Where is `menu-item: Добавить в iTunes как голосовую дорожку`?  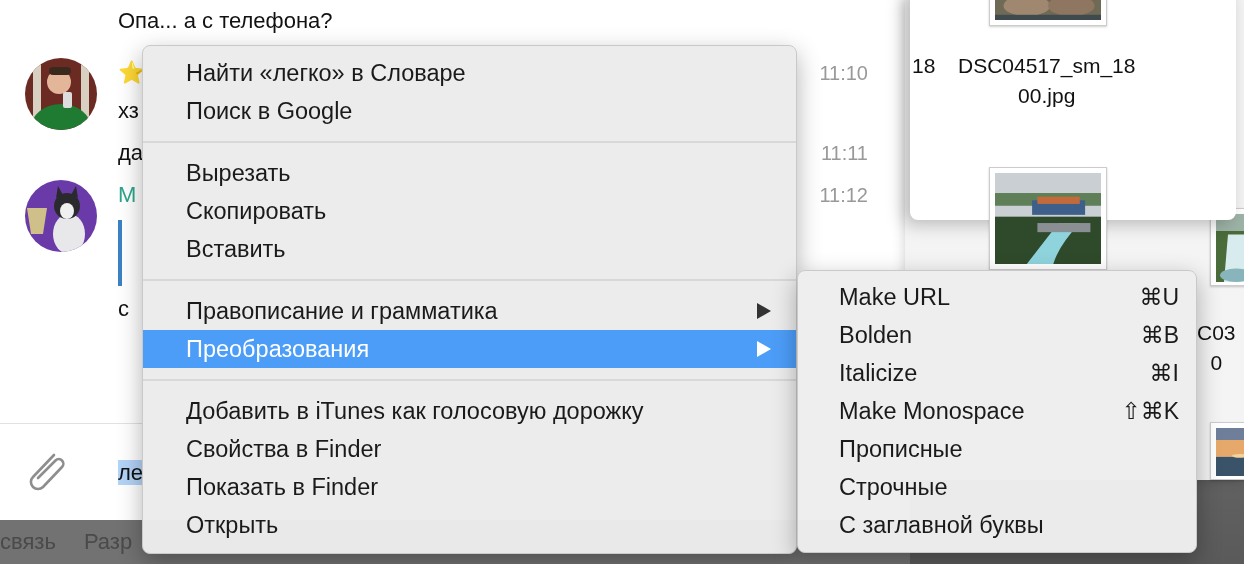
menu-item: Добавить в iTunes как голосовую дорожку is located at coordinates (469, 411).